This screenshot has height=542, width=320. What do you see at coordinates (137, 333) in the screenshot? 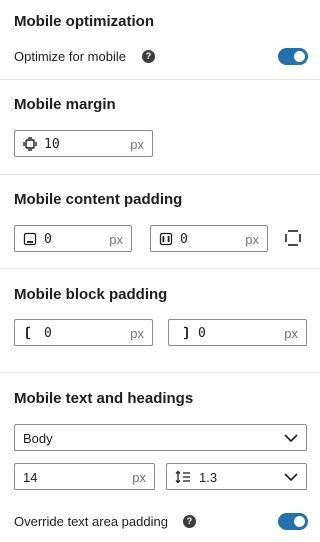
I see `block-padding-left-unit: px` at bounding box center [137, 333].